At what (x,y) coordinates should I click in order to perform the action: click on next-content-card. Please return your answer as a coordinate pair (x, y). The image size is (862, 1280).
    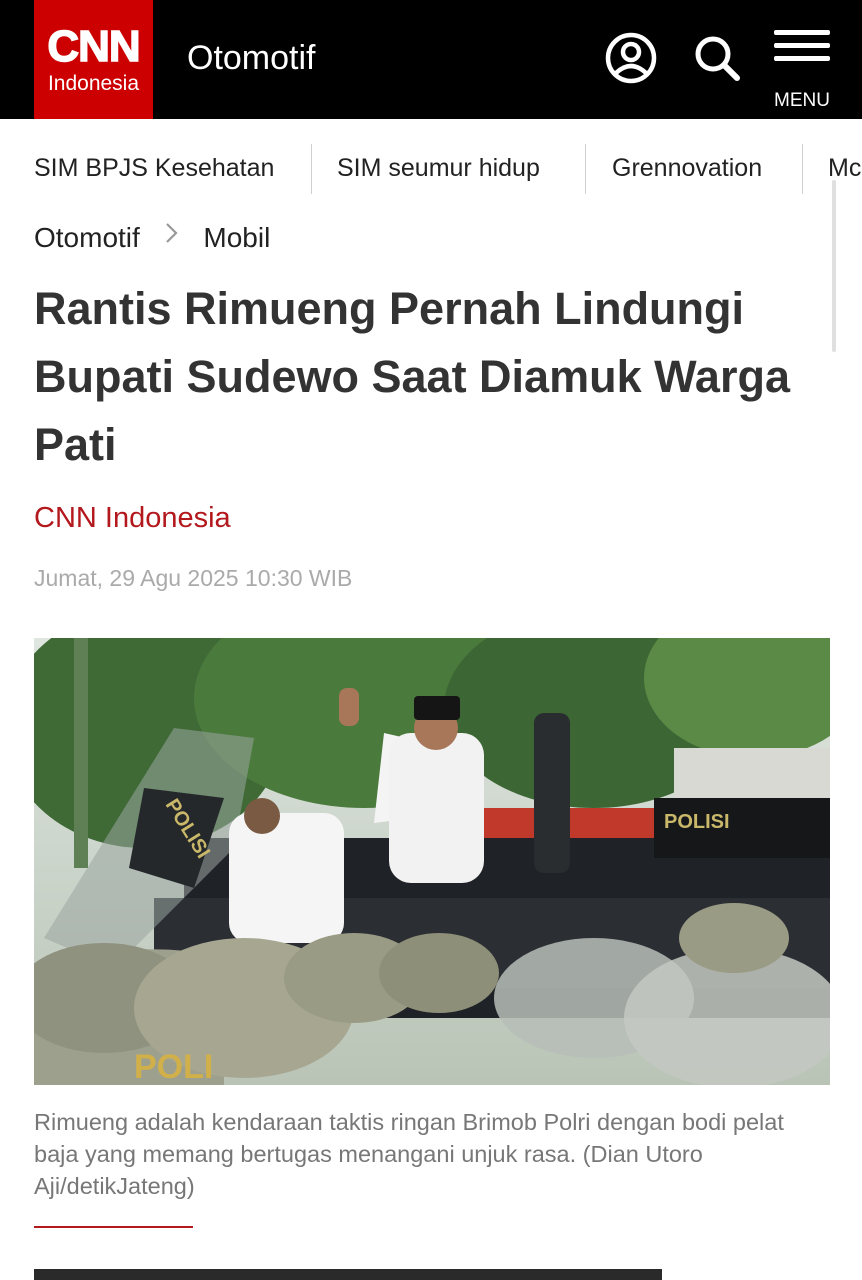
    Looking at the image, I should click on (348, 1274).